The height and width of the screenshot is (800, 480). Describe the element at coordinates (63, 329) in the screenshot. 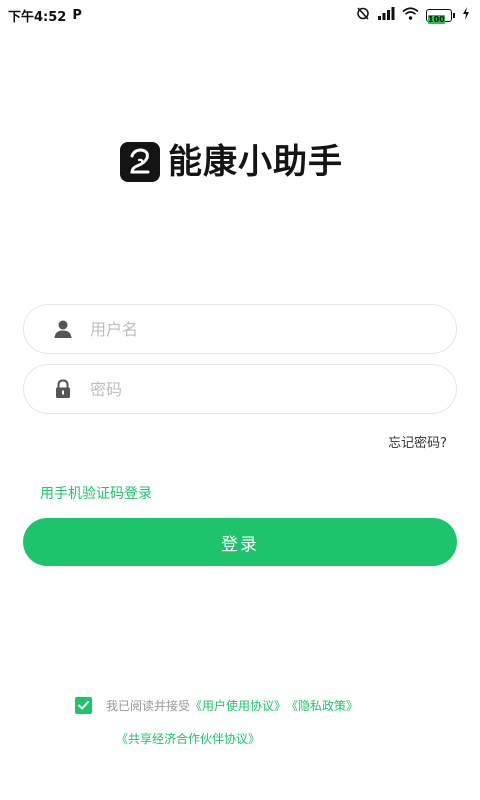

I see `user-icon` at that location.